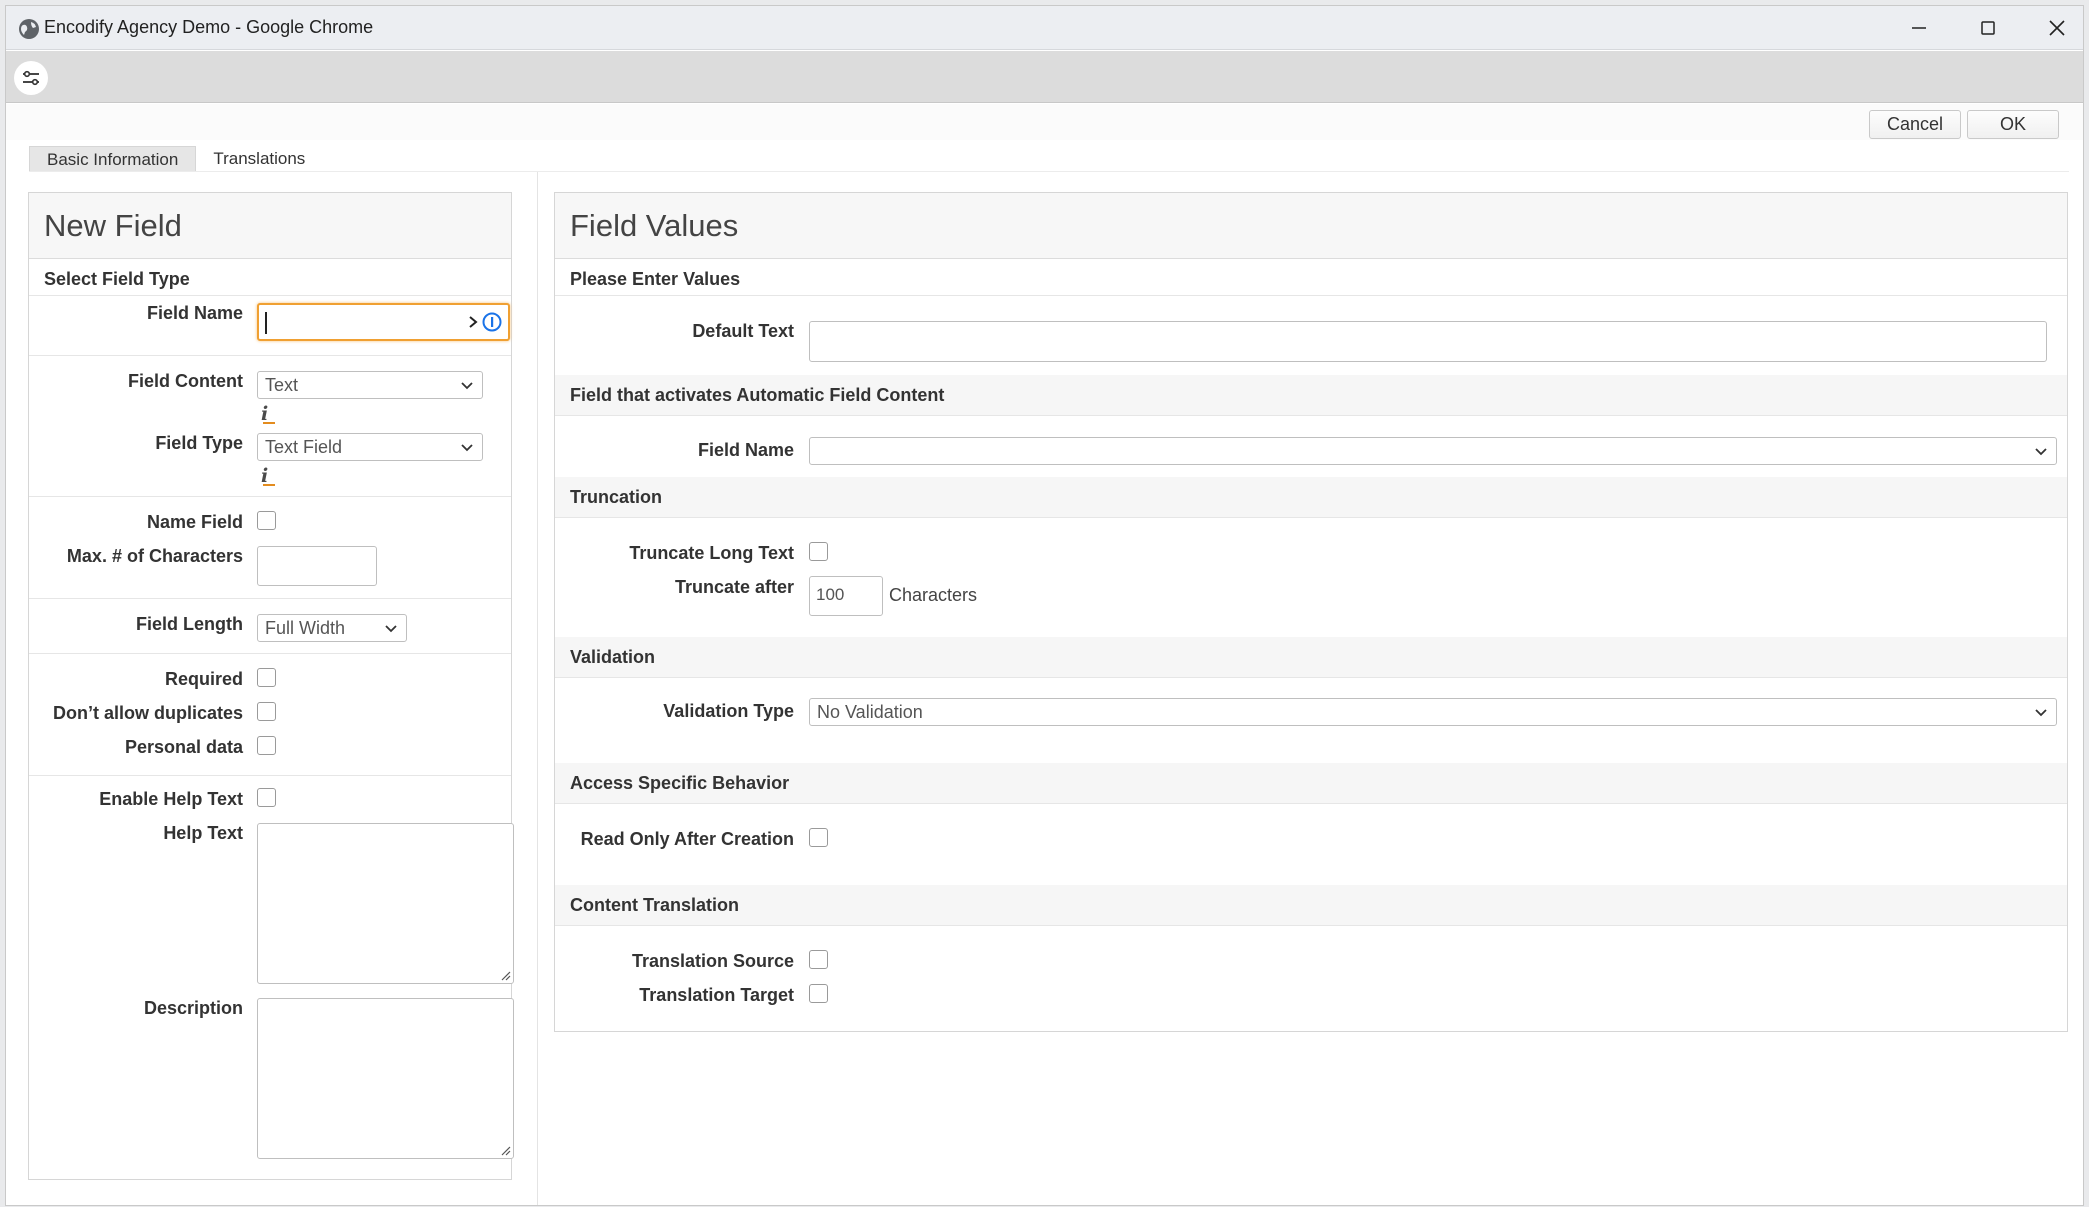 Image resolution: width=2089 pixels, height=1207 pixels. Describe the element at coordinates (870, 712) in the screenshot. I see `validation-type-value: No Validation` at that location.